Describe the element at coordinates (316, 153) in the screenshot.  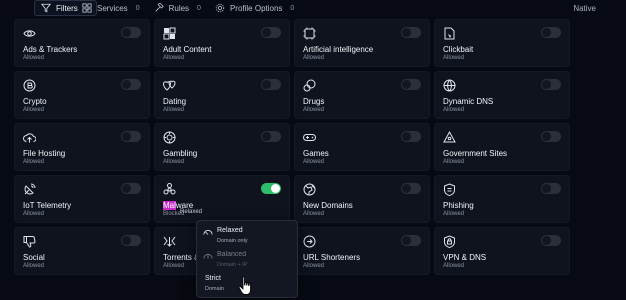
I see `filter-card-title: Games` at that location.